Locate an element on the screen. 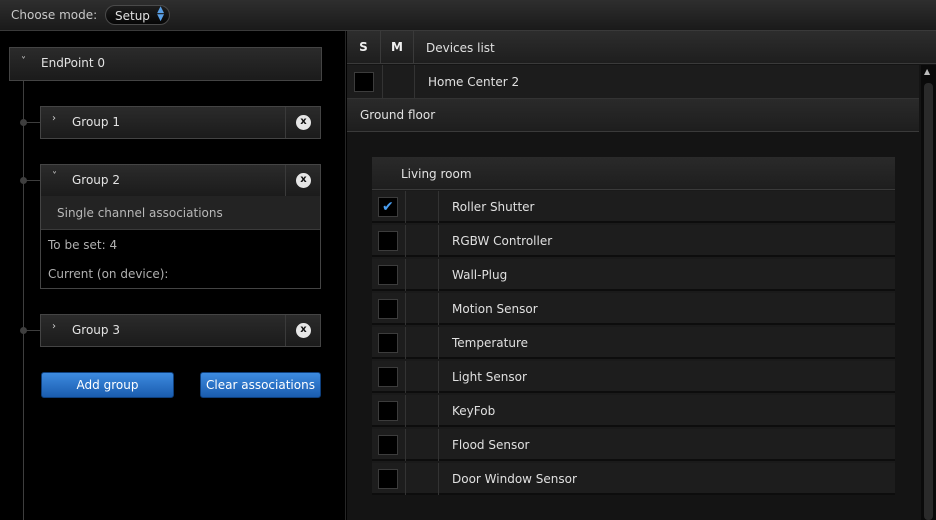 The height and width of the screenshot is (520, 936). home-center-label: Home Center 2 is located at coordinates (474, 82).